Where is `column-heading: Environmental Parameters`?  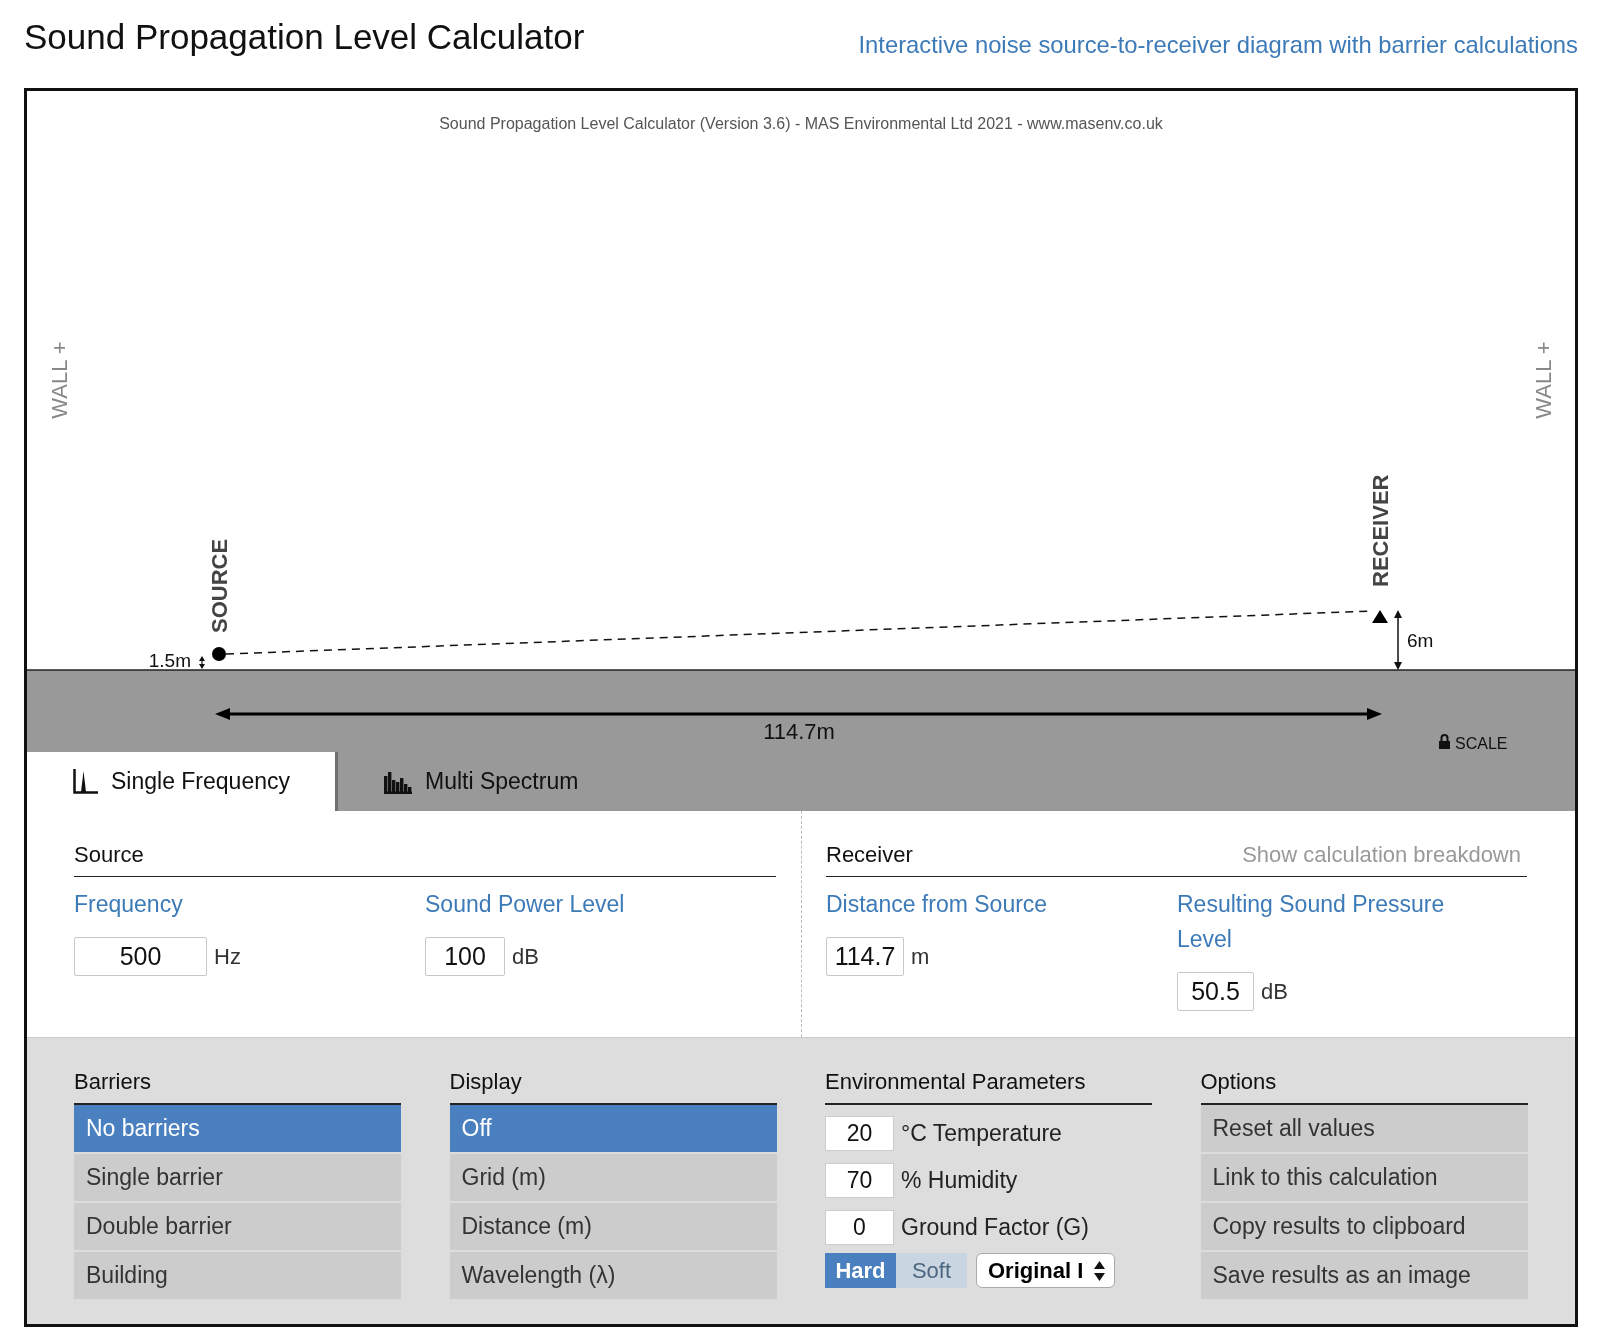 column-heading: Environmental Parameters is located at coordinates (988, 1087).